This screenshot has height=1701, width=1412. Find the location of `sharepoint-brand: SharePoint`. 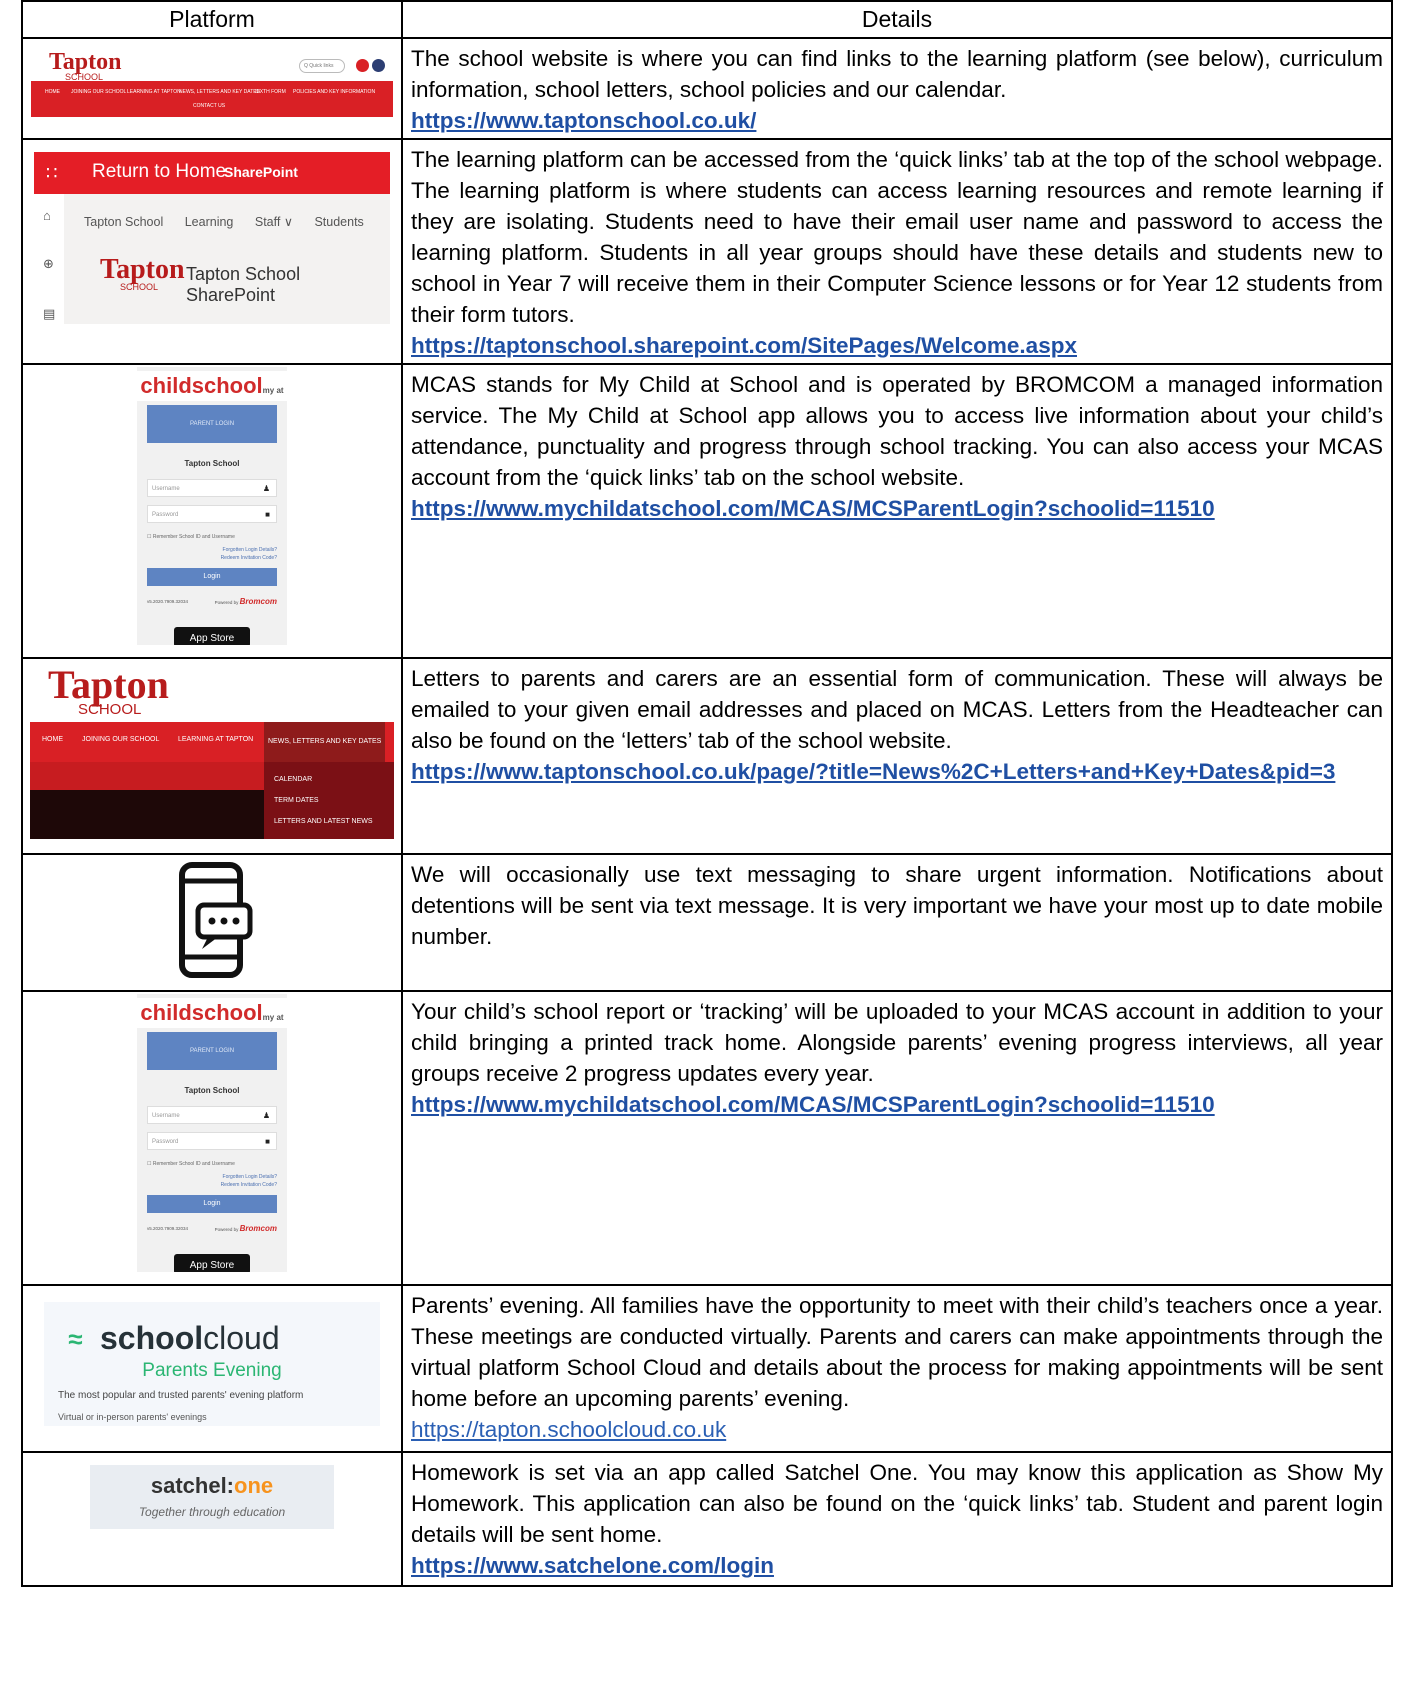

sharepoint-brand: SharePoint is located at coordinates (261, 172).